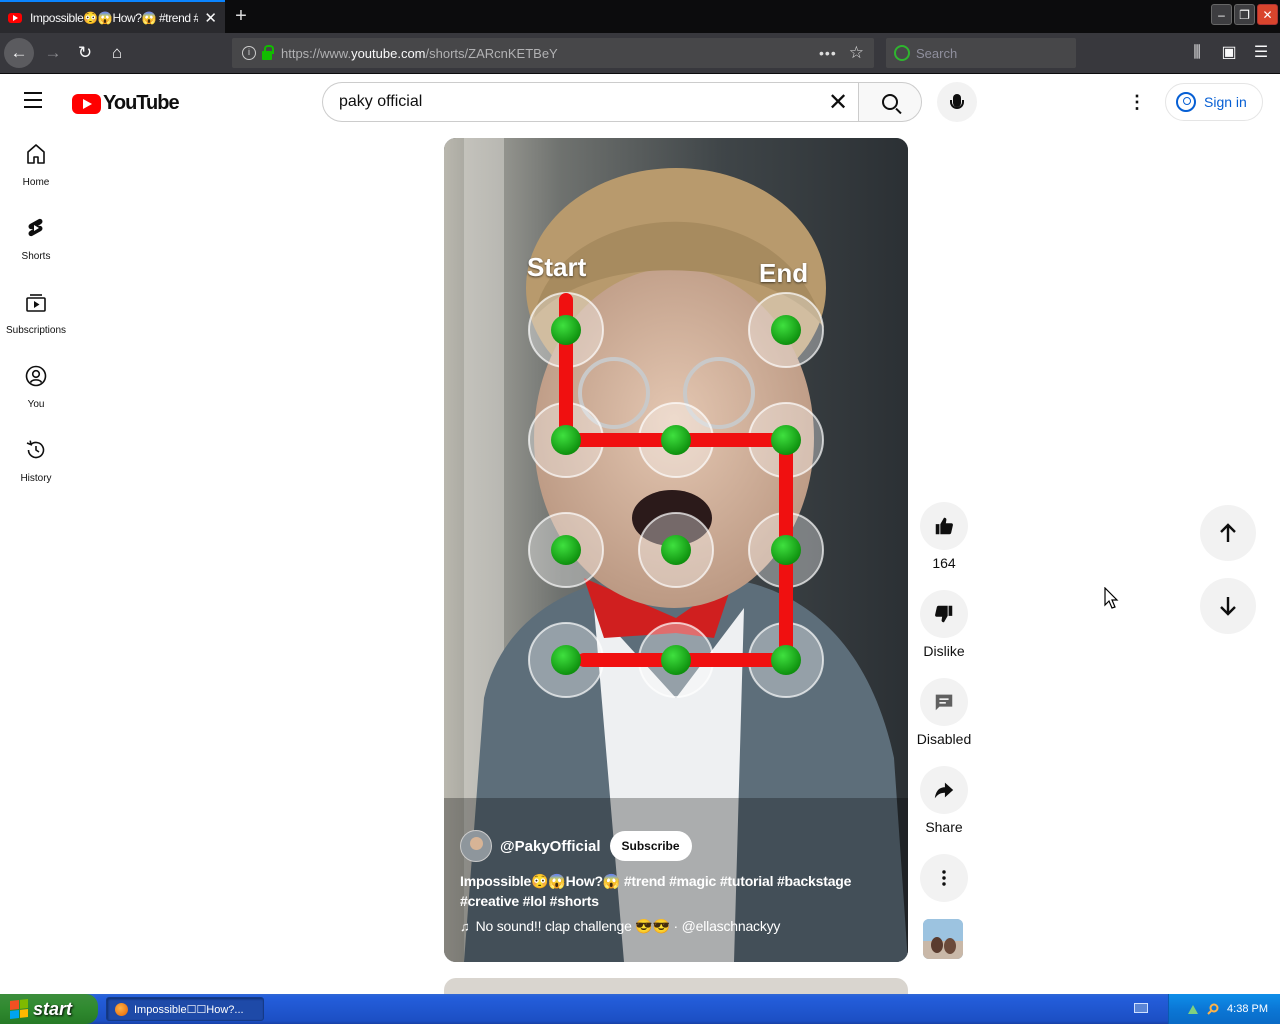  What do you see at coordinates (856, 53) in the screenshot?
I see `bookmark-star-icon: ☆` at bounding box center [856, 53].